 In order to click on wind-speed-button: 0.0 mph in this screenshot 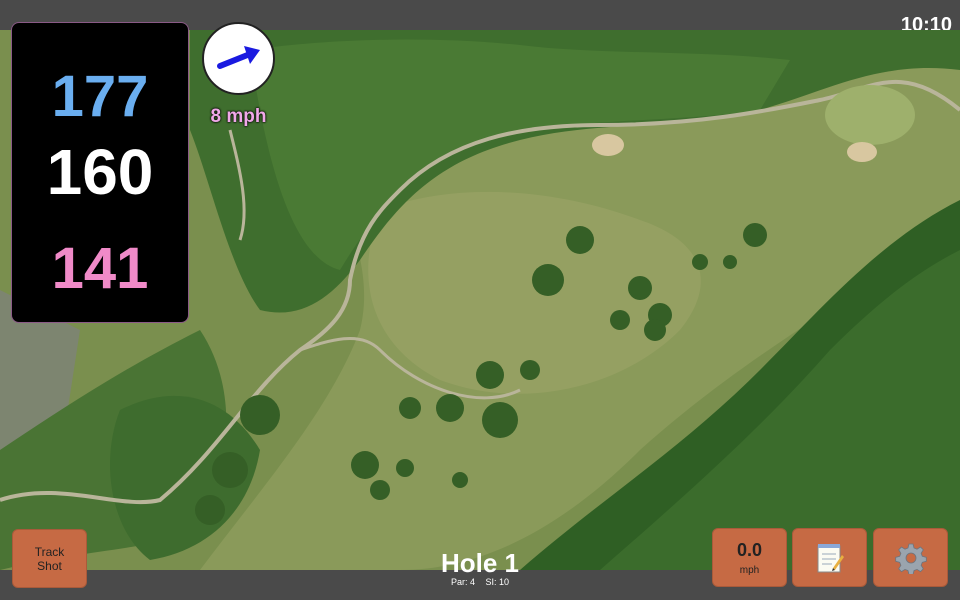, I will do `click(749, 557)`.